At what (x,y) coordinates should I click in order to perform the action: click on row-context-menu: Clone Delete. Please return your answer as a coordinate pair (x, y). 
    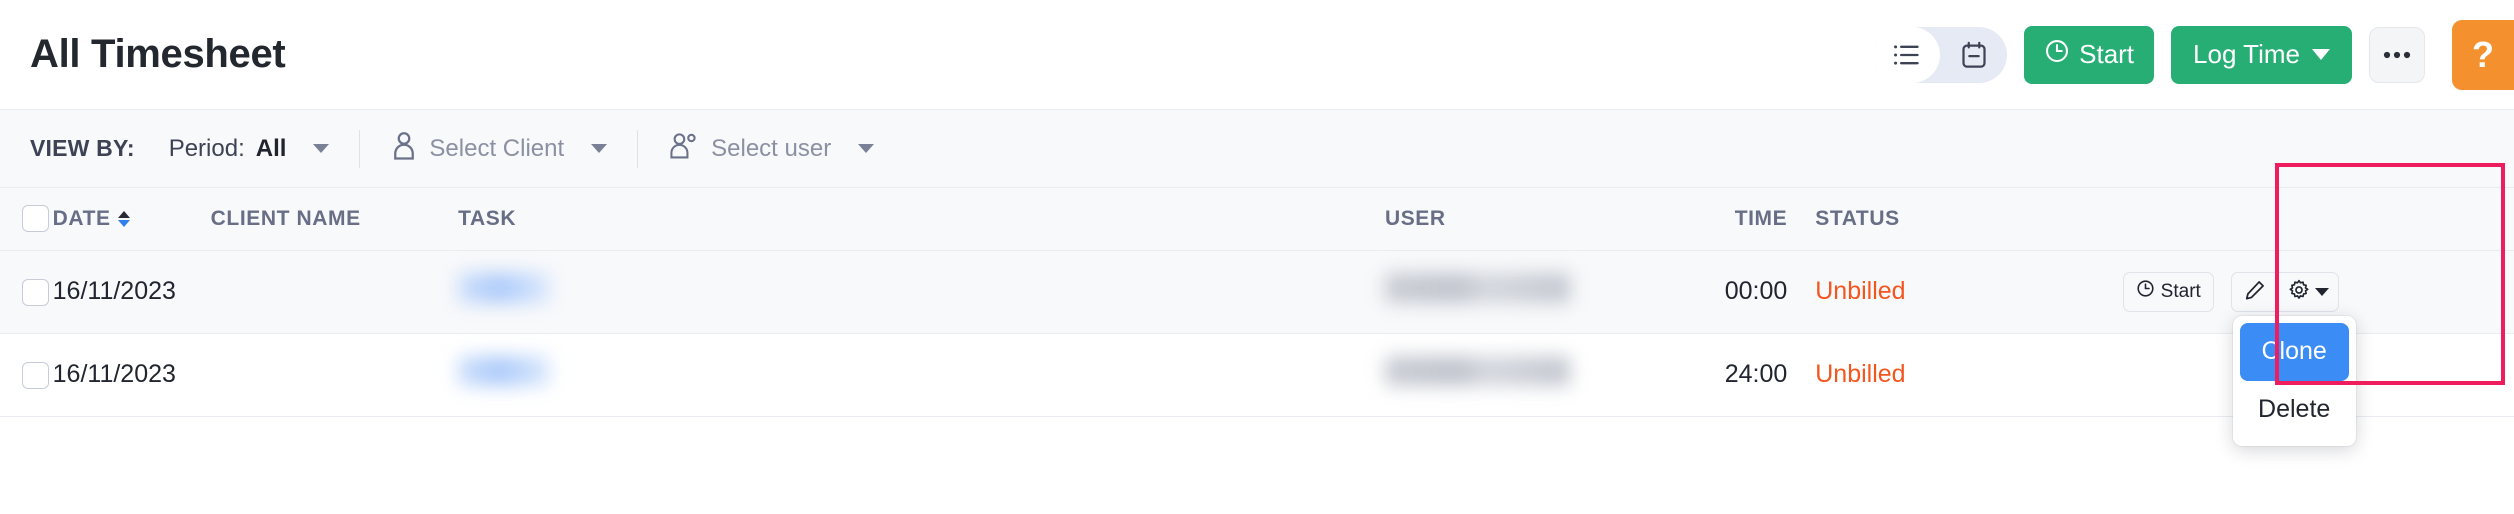
    Looking at the image, I should click on (2294, 380).